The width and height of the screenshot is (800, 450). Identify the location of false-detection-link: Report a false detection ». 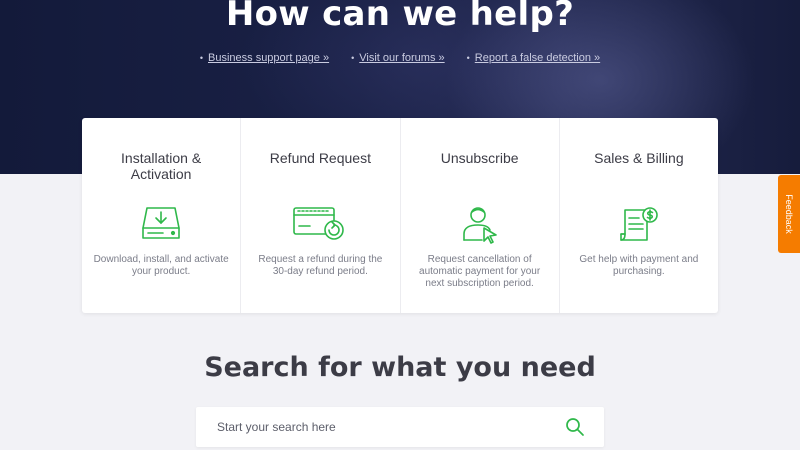
(537, 58).